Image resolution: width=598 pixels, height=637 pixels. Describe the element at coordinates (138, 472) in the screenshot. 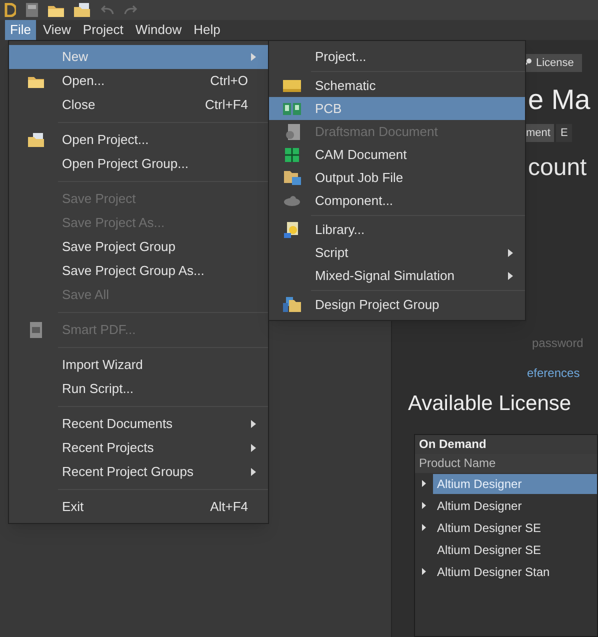

I see `menu-item: Recent Project Groups` at that location.